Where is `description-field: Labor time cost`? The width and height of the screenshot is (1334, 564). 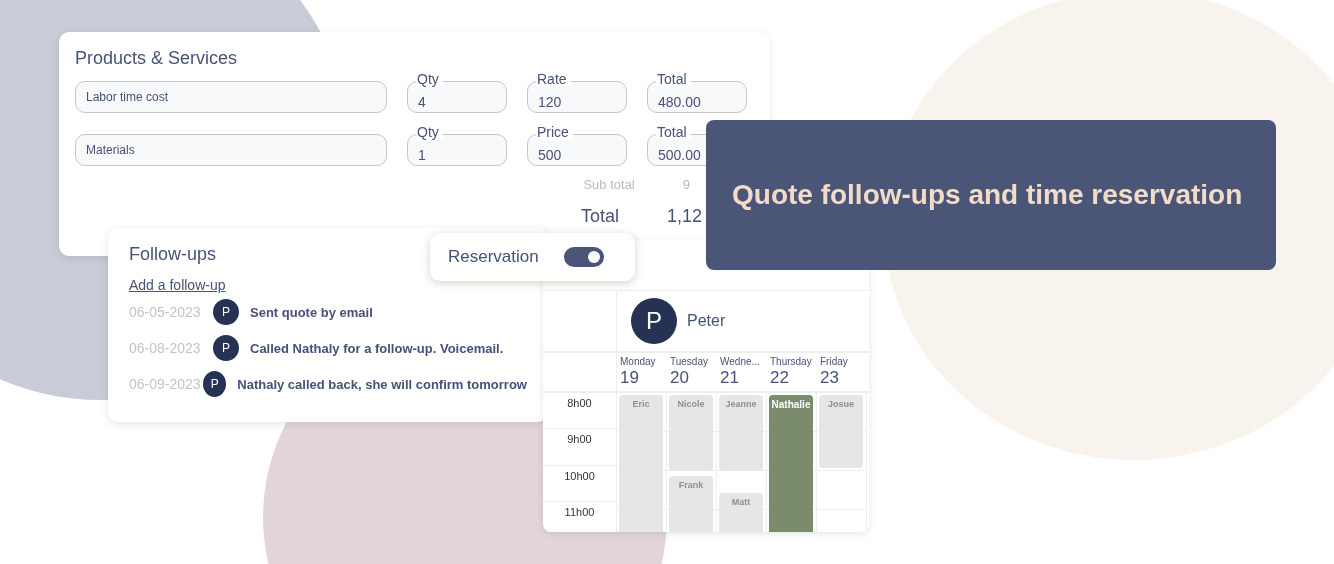
description-field: Labor time cost is located at coordinates (231, 97).